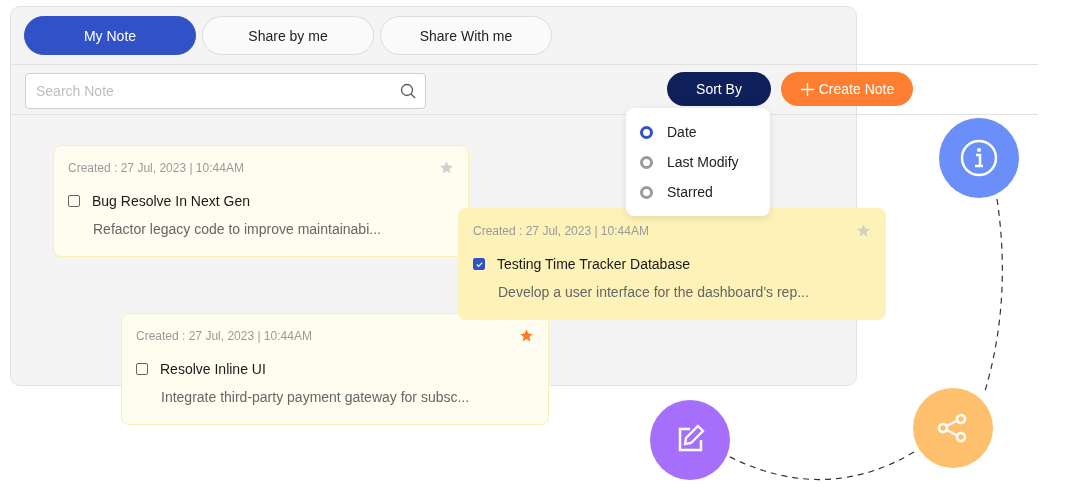  What do you see at coordinates (719, 89) in the screenshot?
I see `sort-by-button: Sort By` at bounding box center [719, 89].